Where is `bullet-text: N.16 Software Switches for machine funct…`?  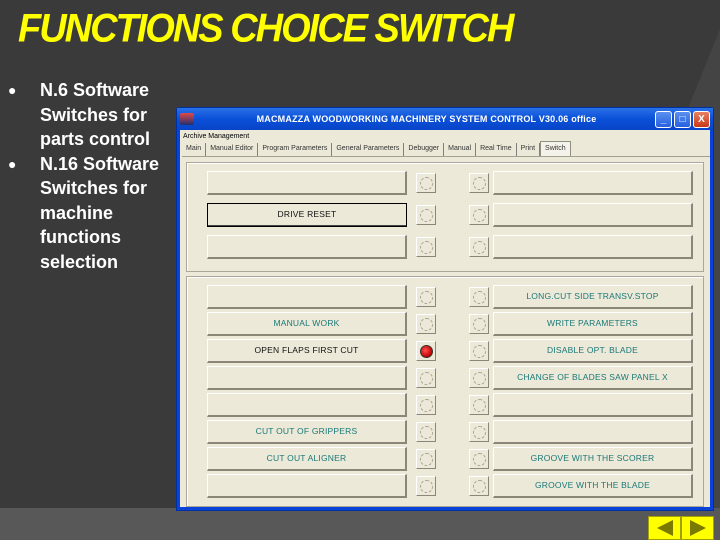 bullet-text: N.16 Software Switches for machine funct… is located at coordinates (100, 212).